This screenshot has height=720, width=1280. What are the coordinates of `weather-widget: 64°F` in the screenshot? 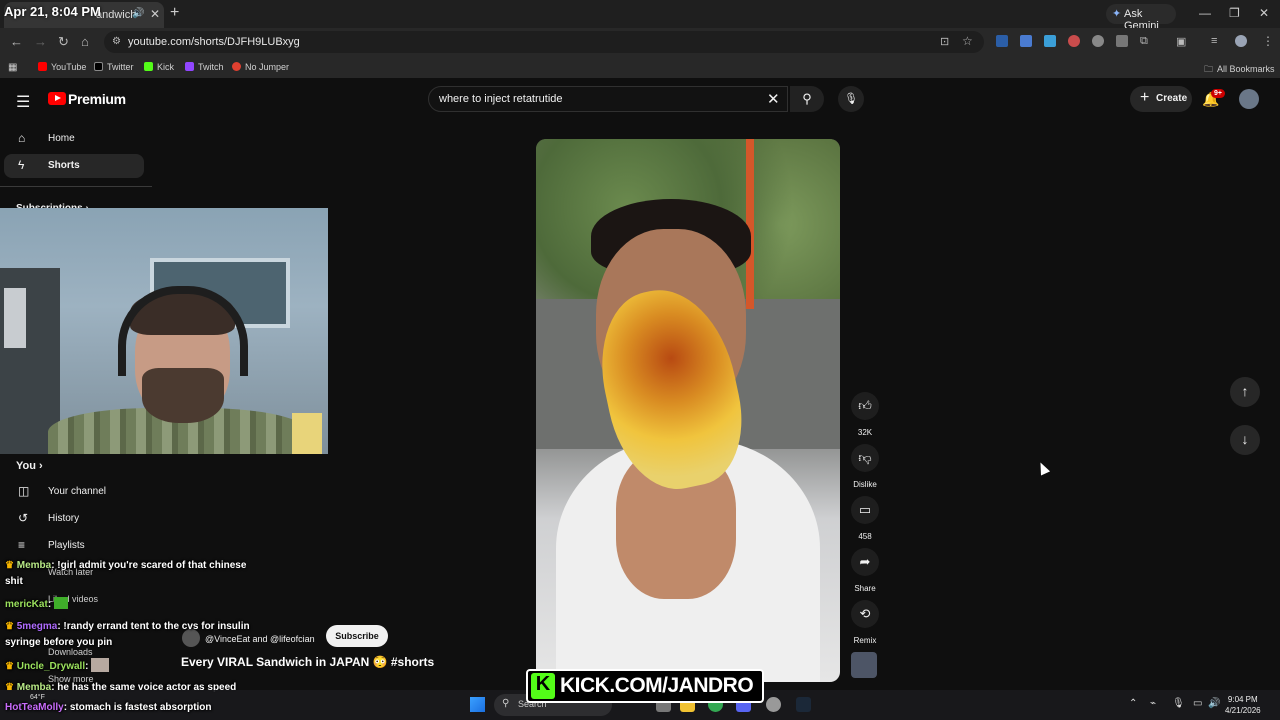 It's located at (37, 697).